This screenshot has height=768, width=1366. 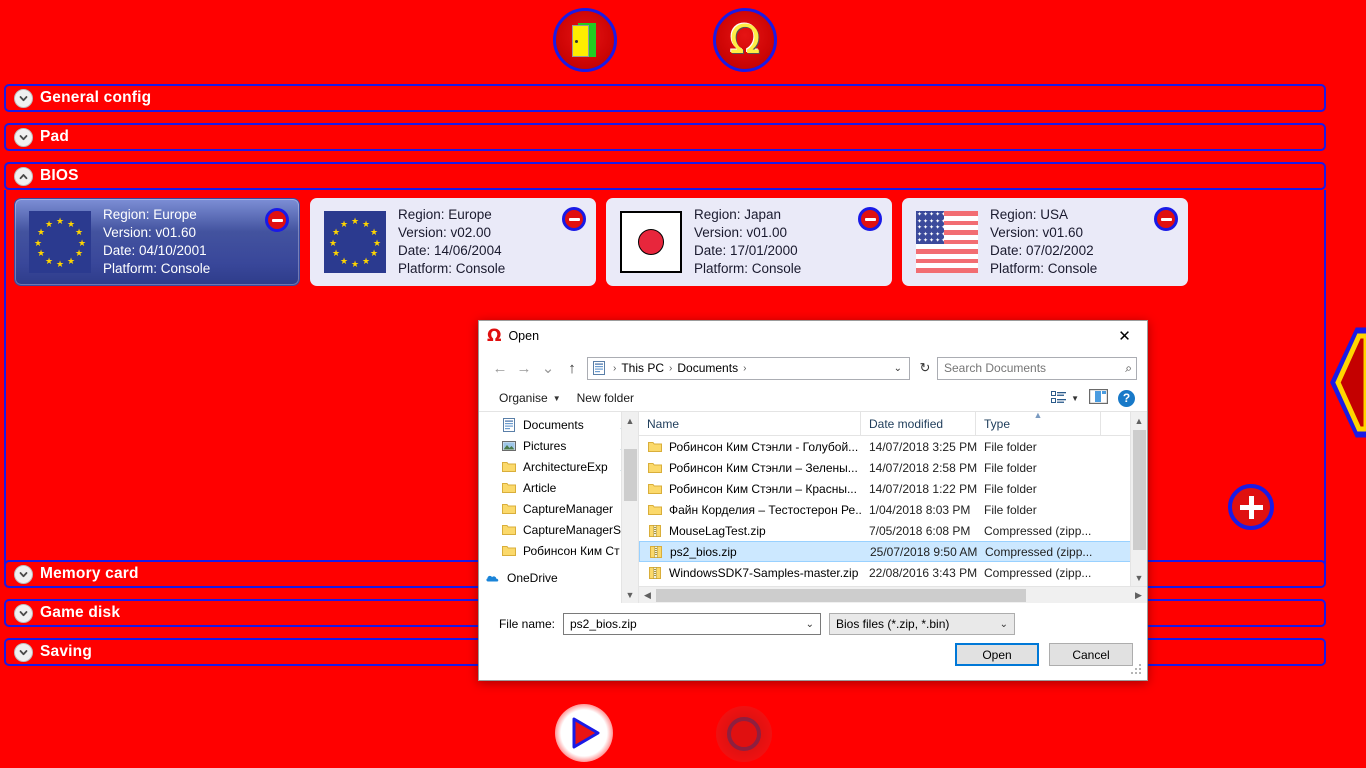 I want to click on stop-button, so click(x=744, y=734).